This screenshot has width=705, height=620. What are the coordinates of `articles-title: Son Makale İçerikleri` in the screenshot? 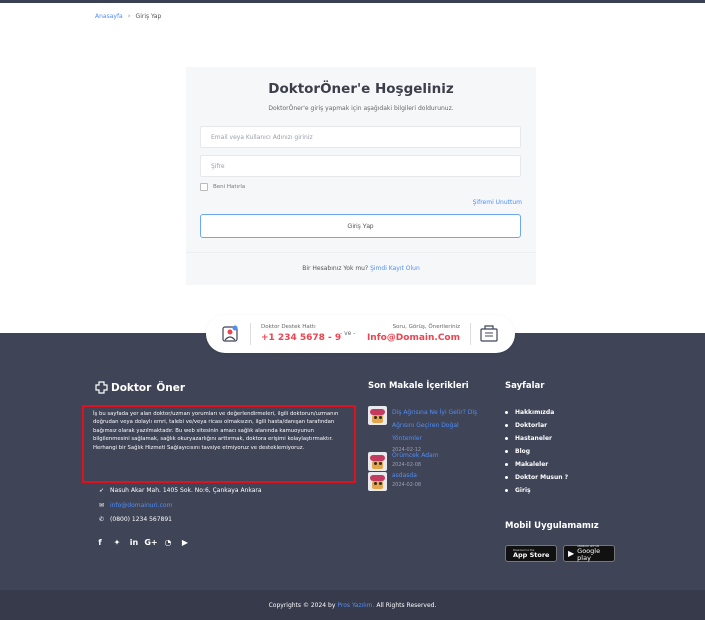 It's located at (418, 386).